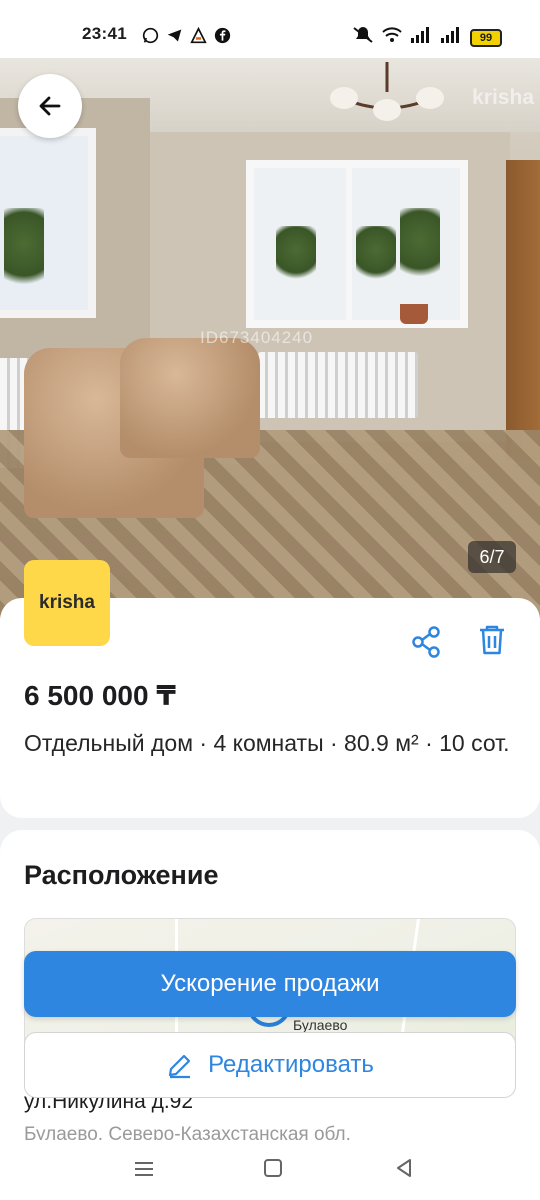 This screenshot has height=1200, width=540. Describe the element at coordinates (503, 97) in the screenshot. I see `photo-watermark: krisha` at that location.